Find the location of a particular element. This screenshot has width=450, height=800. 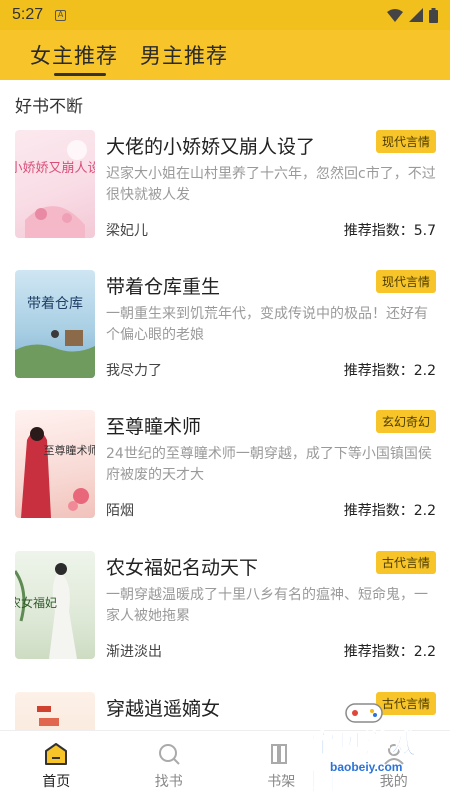

status-bar: 5:27 A is located at coordinates (225, 15).